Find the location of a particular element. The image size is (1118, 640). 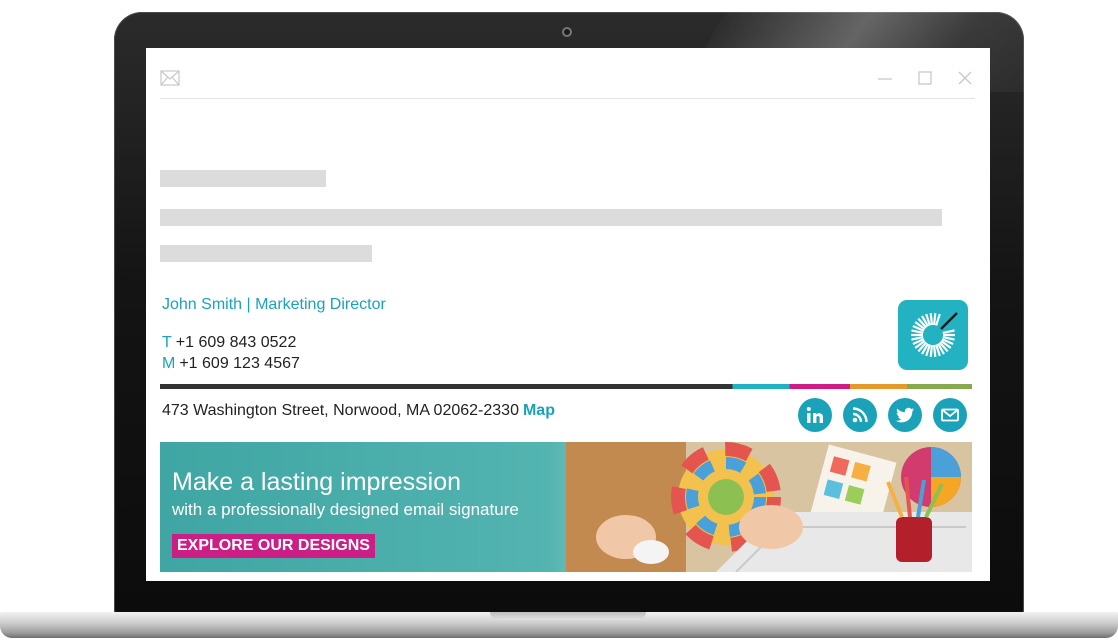

window-controls is located at coordinates (925, 78).